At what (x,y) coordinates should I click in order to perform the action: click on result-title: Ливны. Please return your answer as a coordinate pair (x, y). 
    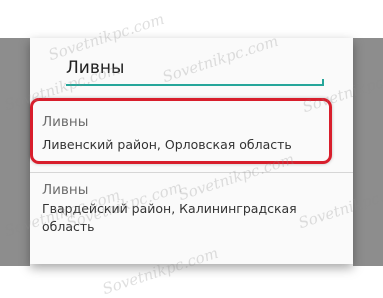
    Looking at the image, I should click on (65, 190).